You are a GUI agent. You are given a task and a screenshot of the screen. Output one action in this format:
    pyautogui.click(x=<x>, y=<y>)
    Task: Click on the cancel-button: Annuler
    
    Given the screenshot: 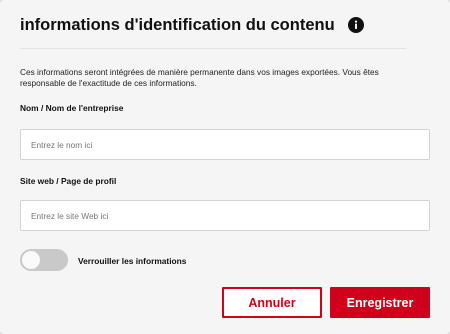 What is the action you would take?
    pyautogui.click(x=272, y=302)
    